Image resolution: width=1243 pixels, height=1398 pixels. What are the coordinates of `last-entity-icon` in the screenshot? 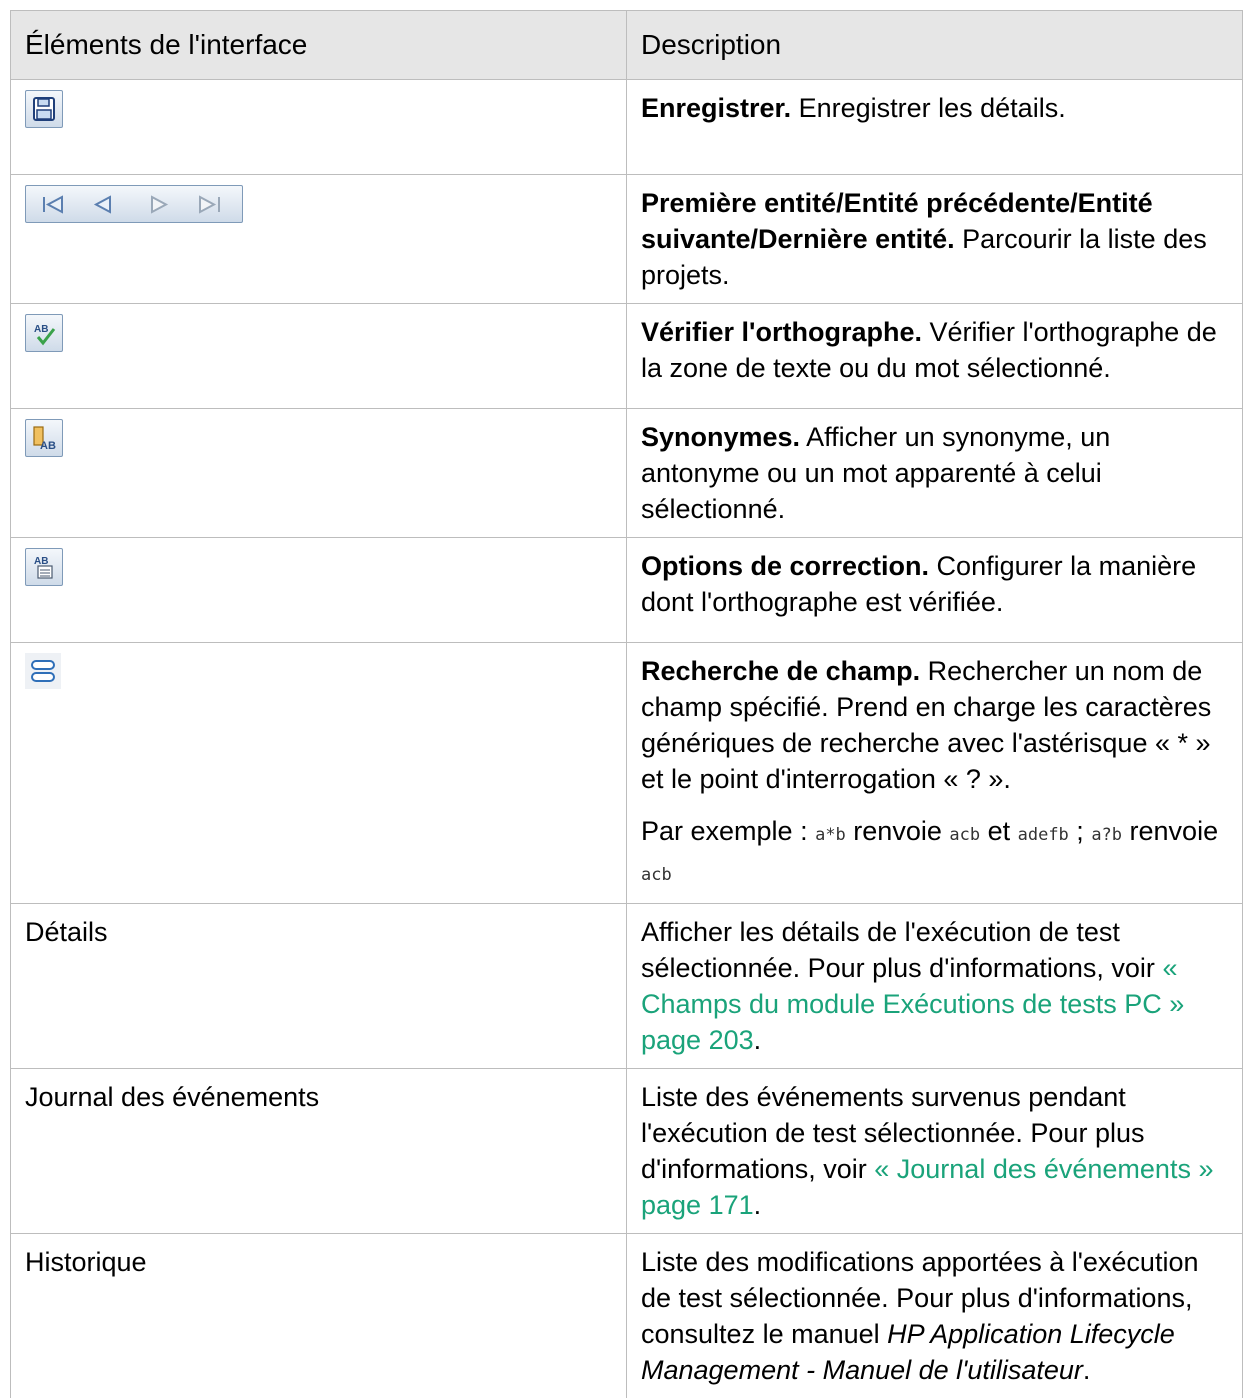 It's located at (209, 204).